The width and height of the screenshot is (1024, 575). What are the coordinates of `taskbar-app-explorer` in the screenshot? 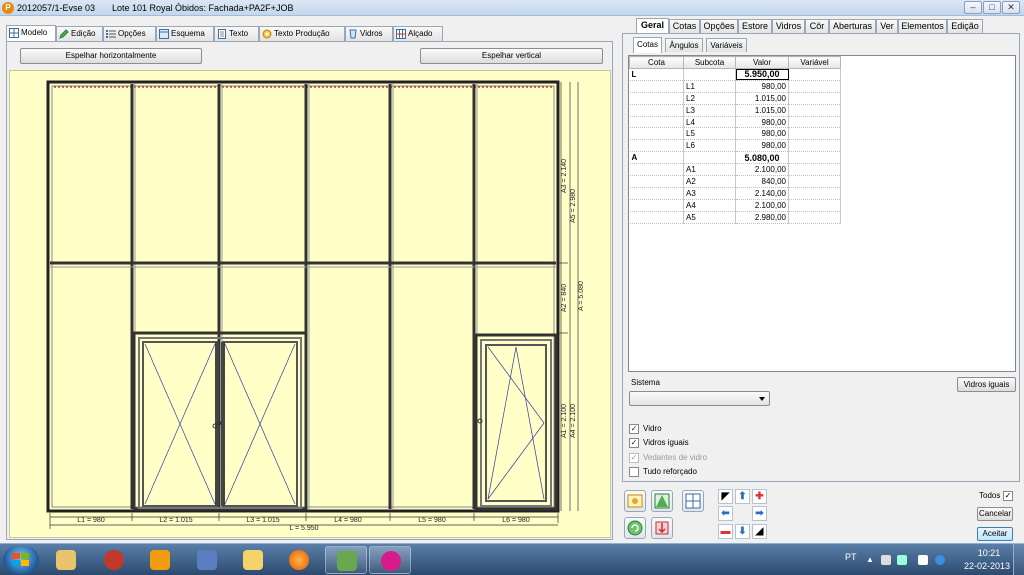 It's located at (66, 560).